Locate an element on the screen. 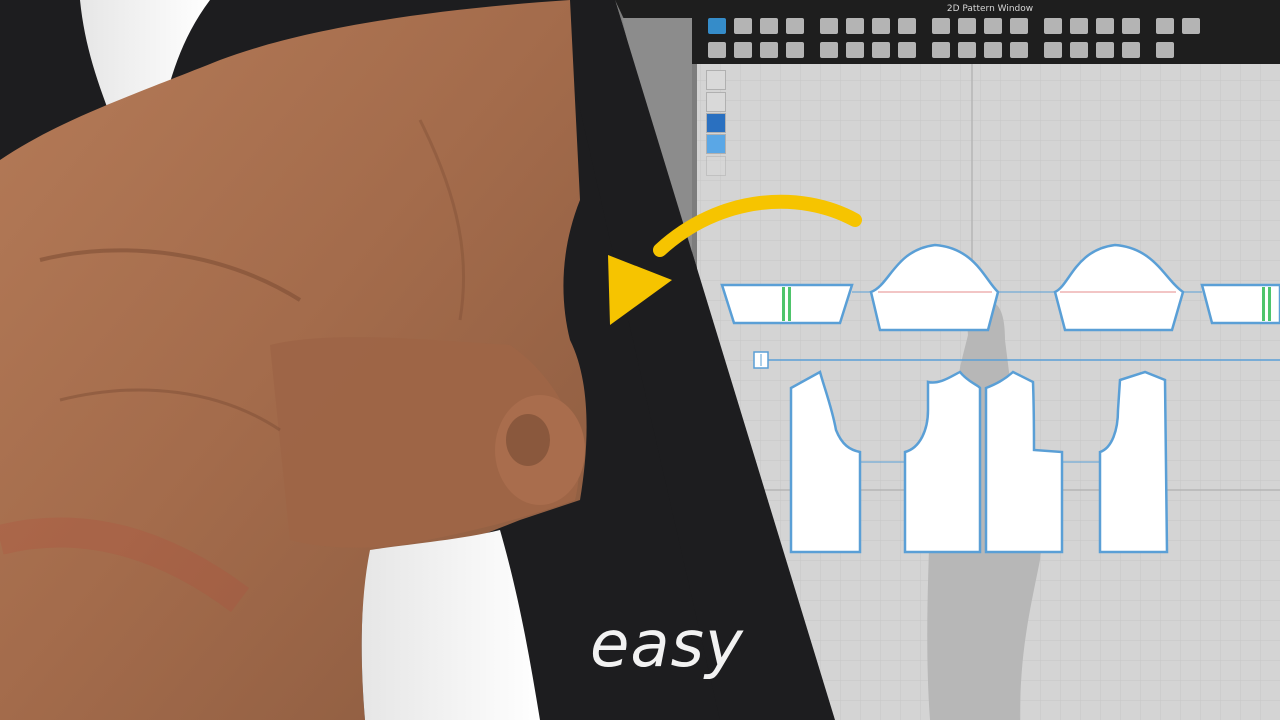 This screenshot has height=720, width=1280. window-title: 2D Pattern Window is located at coordinates (990, 9).